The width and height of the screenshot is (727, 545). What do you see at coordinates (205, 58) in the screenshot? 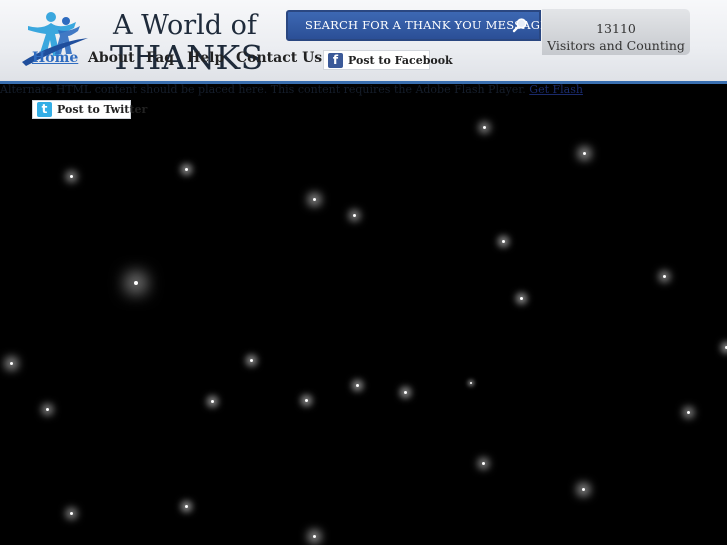
I see `nav-help: Help` at bounding box center [205, 58].